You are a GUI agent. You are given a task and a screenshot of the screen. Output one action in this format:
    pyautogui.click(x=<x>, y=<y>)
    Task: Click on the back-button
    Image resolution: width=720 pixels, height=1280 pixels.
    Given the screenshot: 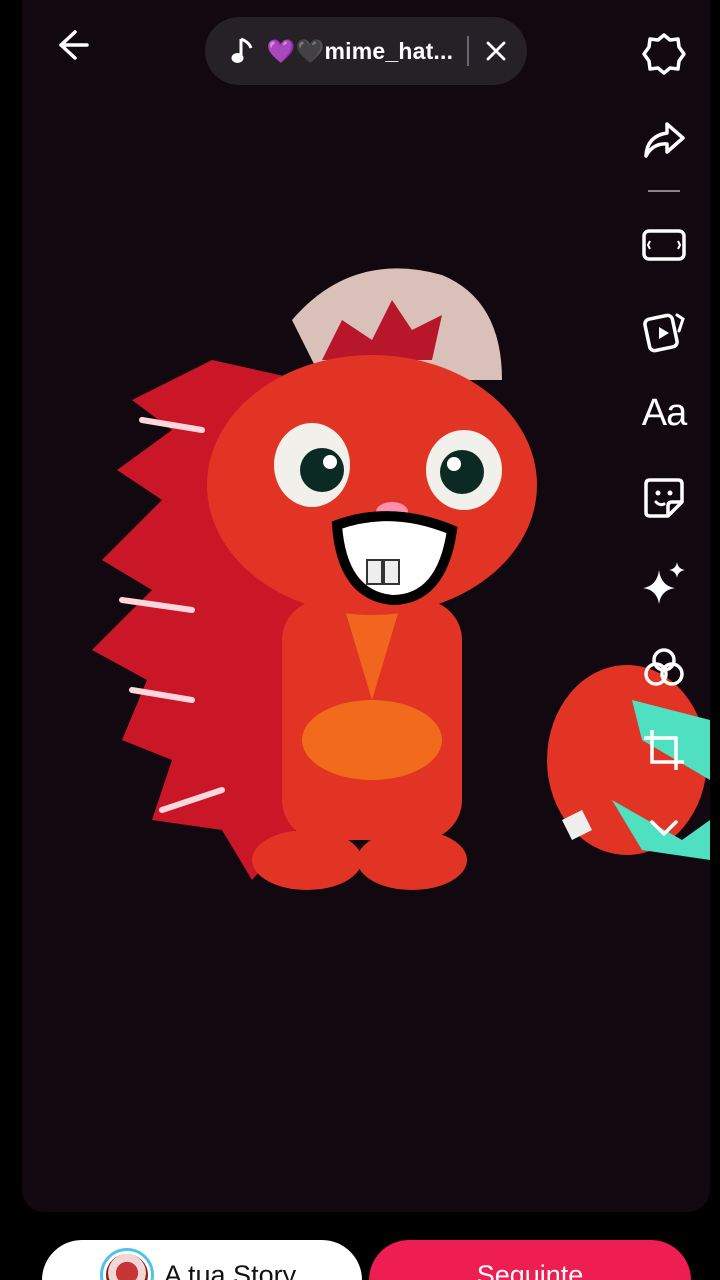 What is the action you would take?
    pyautogui.click(x=73, y=45)
    